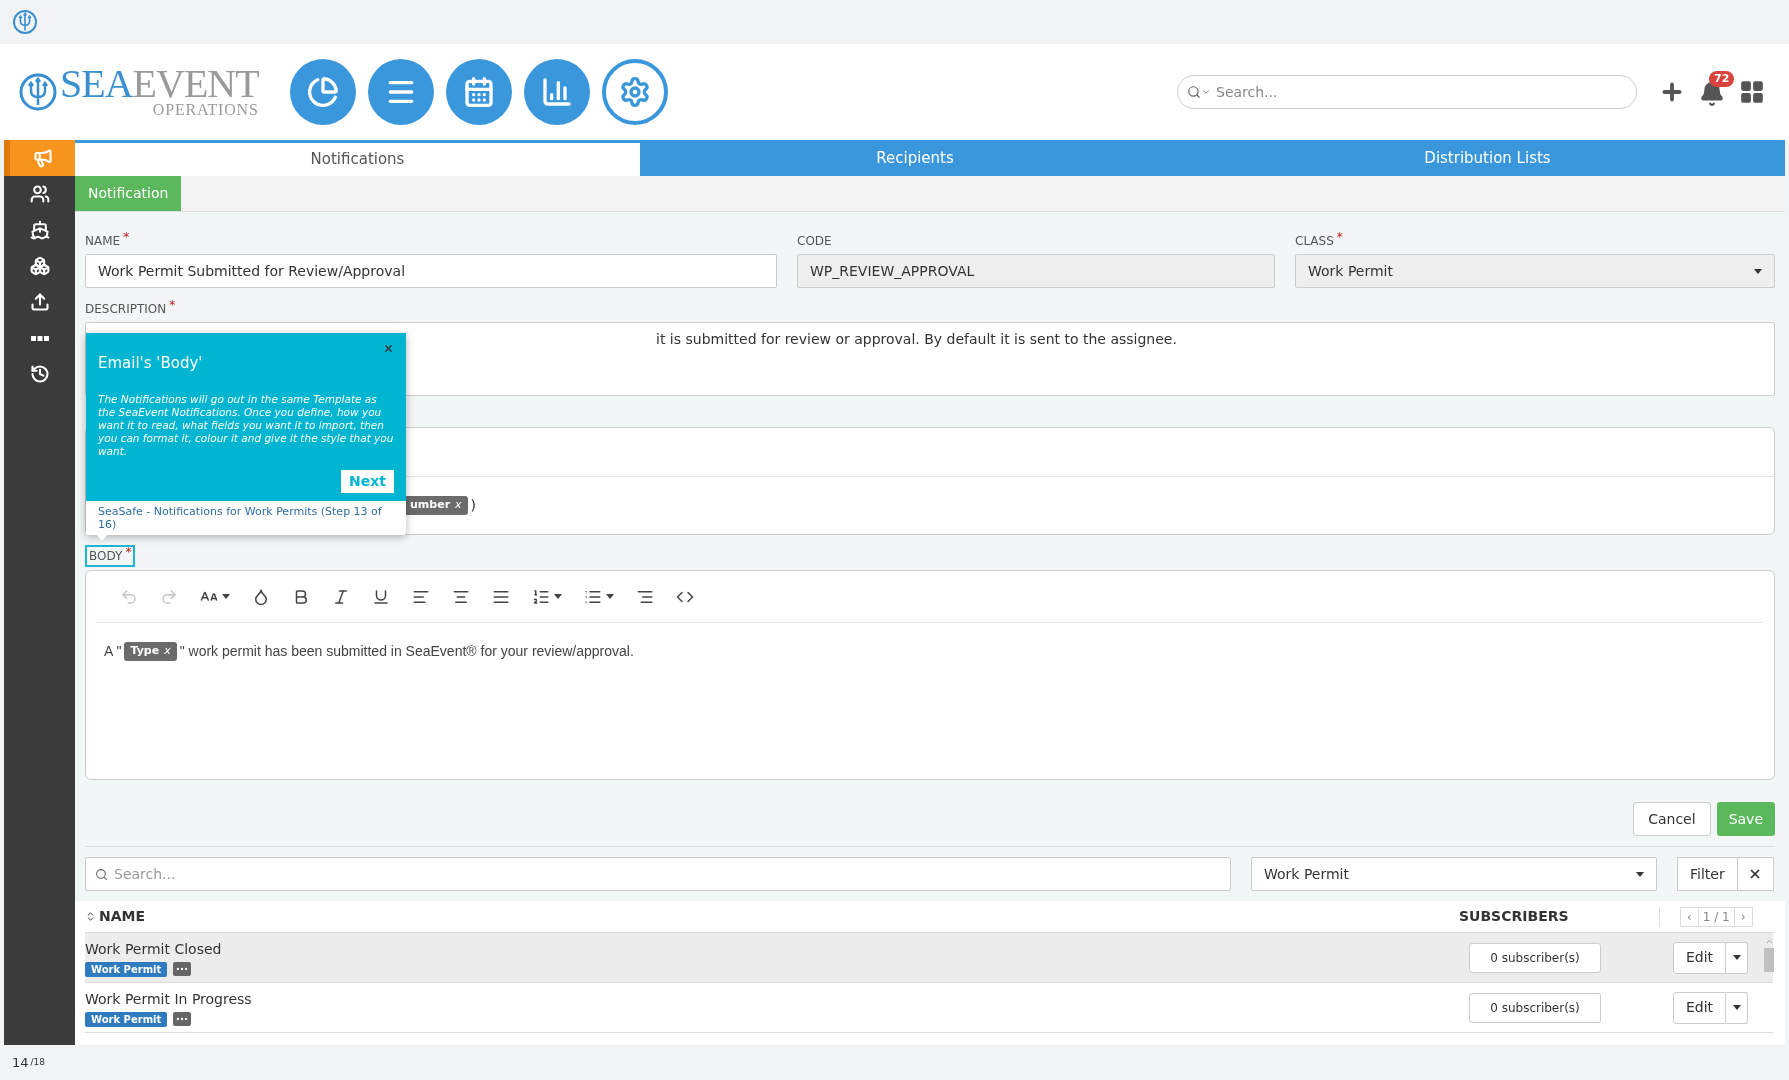 This screenshot has height=1080, width=1789. Describe the element at coordinates (129, 596) in the screenshot. I see `undo-icon` at that location.